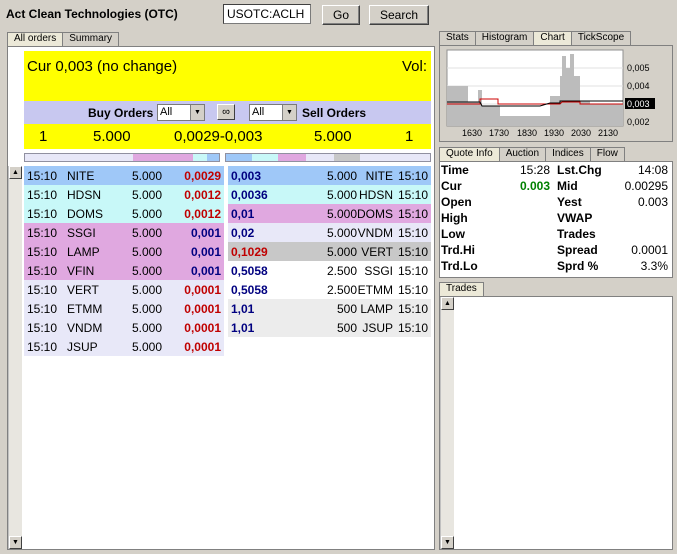 This screenshot has width=677, height=554. Describe the element at coordinates (522, 154) in the screenshot. I see `tab-auction: Auction` at that location.